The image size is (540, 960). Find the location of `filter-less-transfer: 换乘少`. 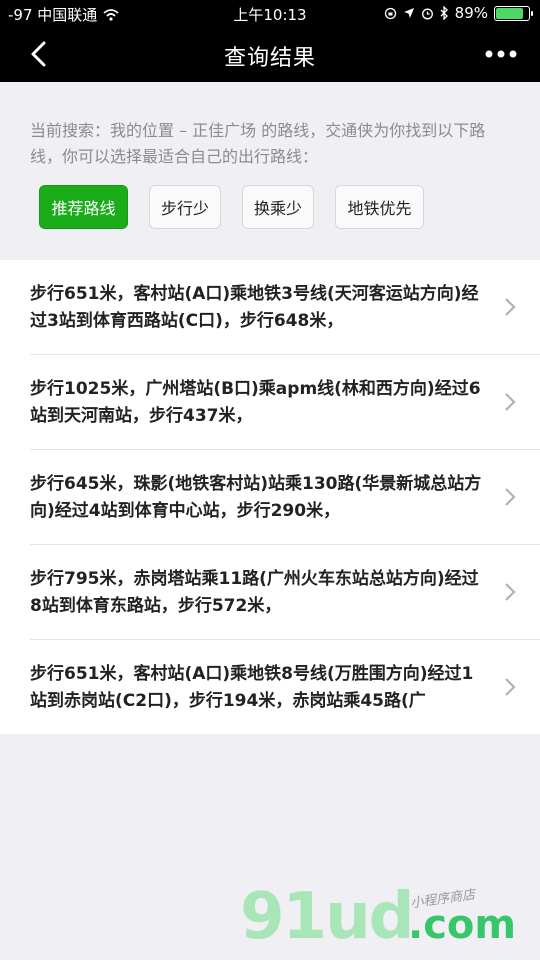

filter-less-transfer: 换乘少 is located at coordinates (278, 207).